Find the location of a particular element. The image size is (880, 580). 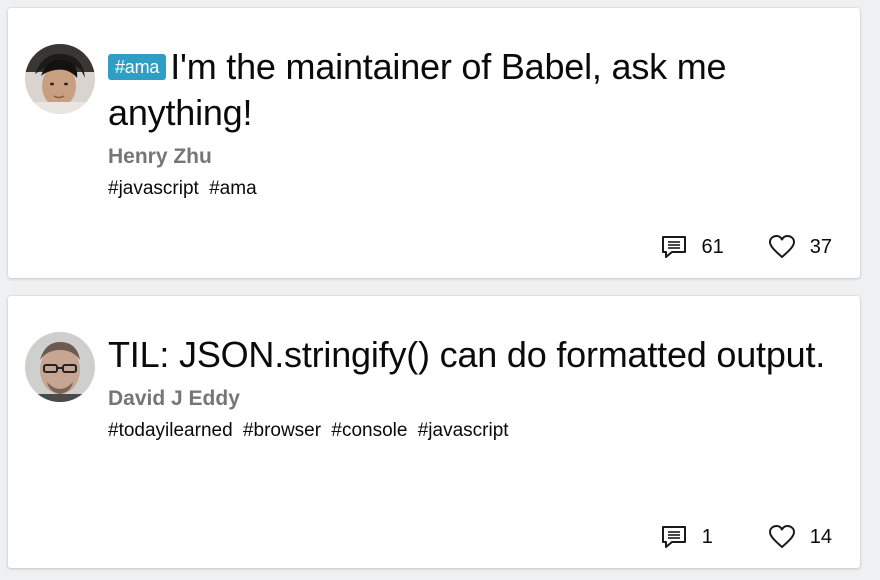

tag-link: #browser is located at coordinates (282, 430).